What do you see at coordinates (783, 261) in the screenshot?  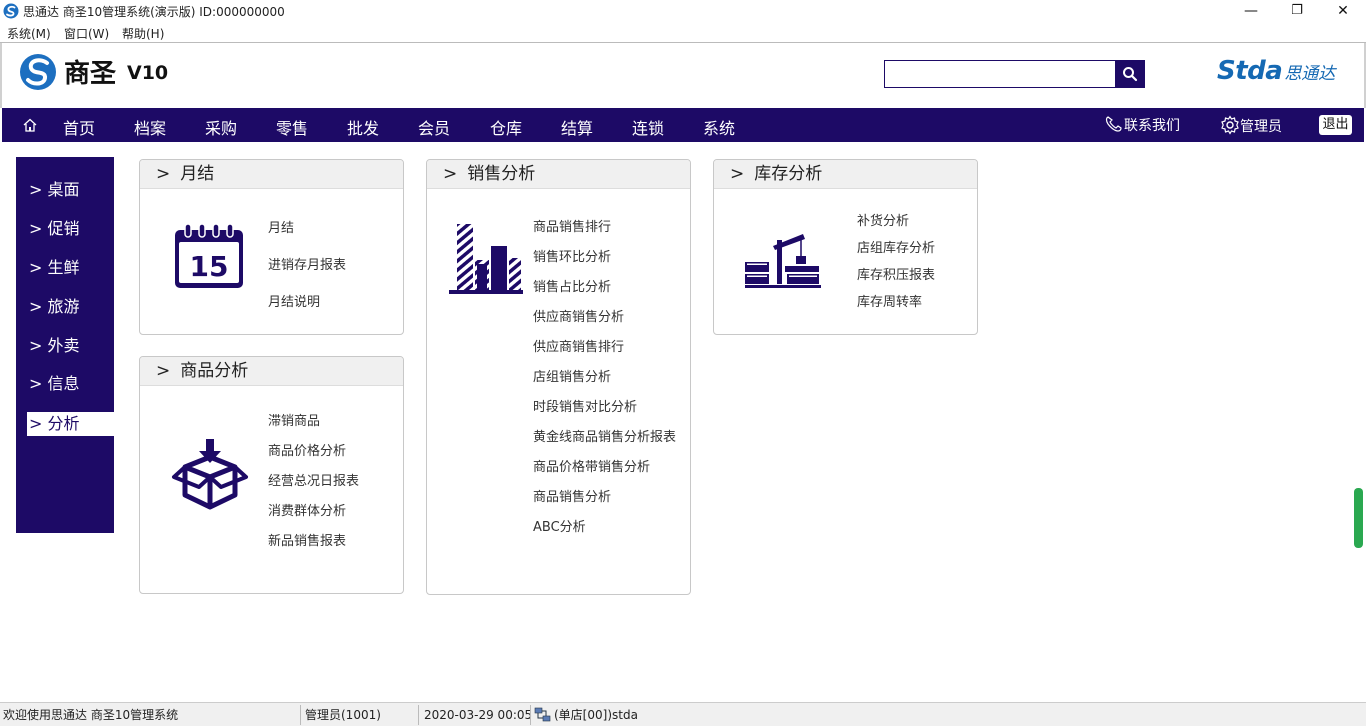 I see `warehouse-crane-icon` at bounding box center [783, 261].